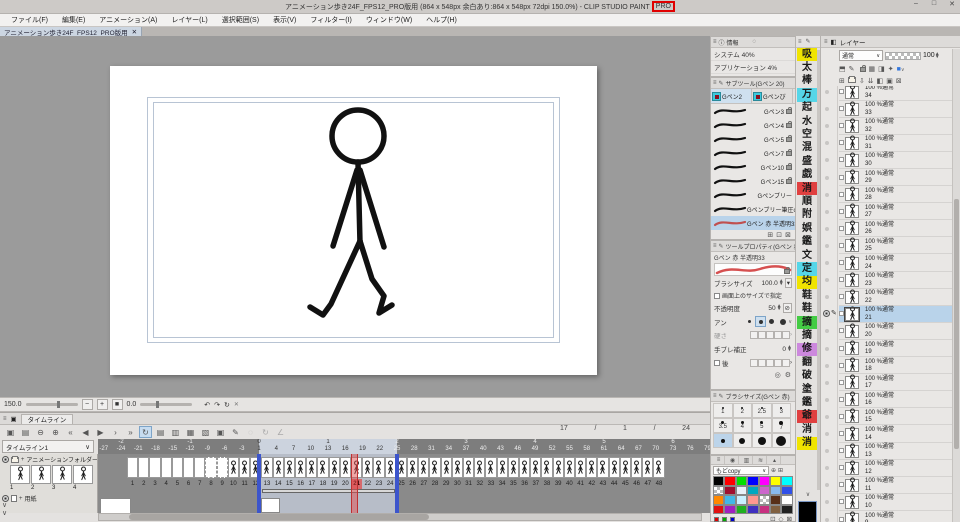  What do you see at coordinates (807, 121) in the screenshot?
I see `strip-tool-6: 水` at bounding box center [807, 121].